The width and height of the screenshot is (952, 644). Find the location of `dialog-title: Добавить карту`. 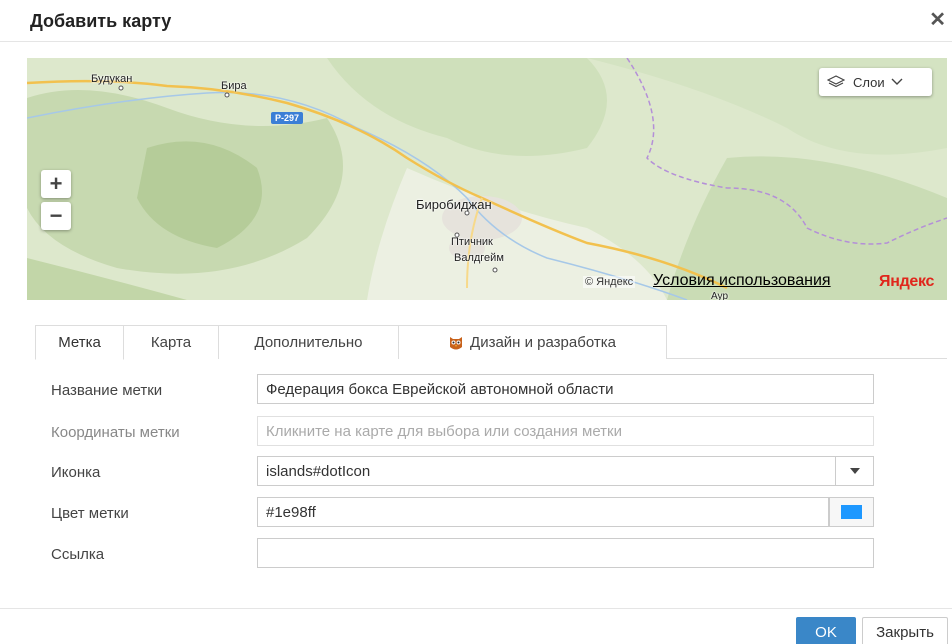

dialog-title: Добавить карту is located at coordinates (101, 21).